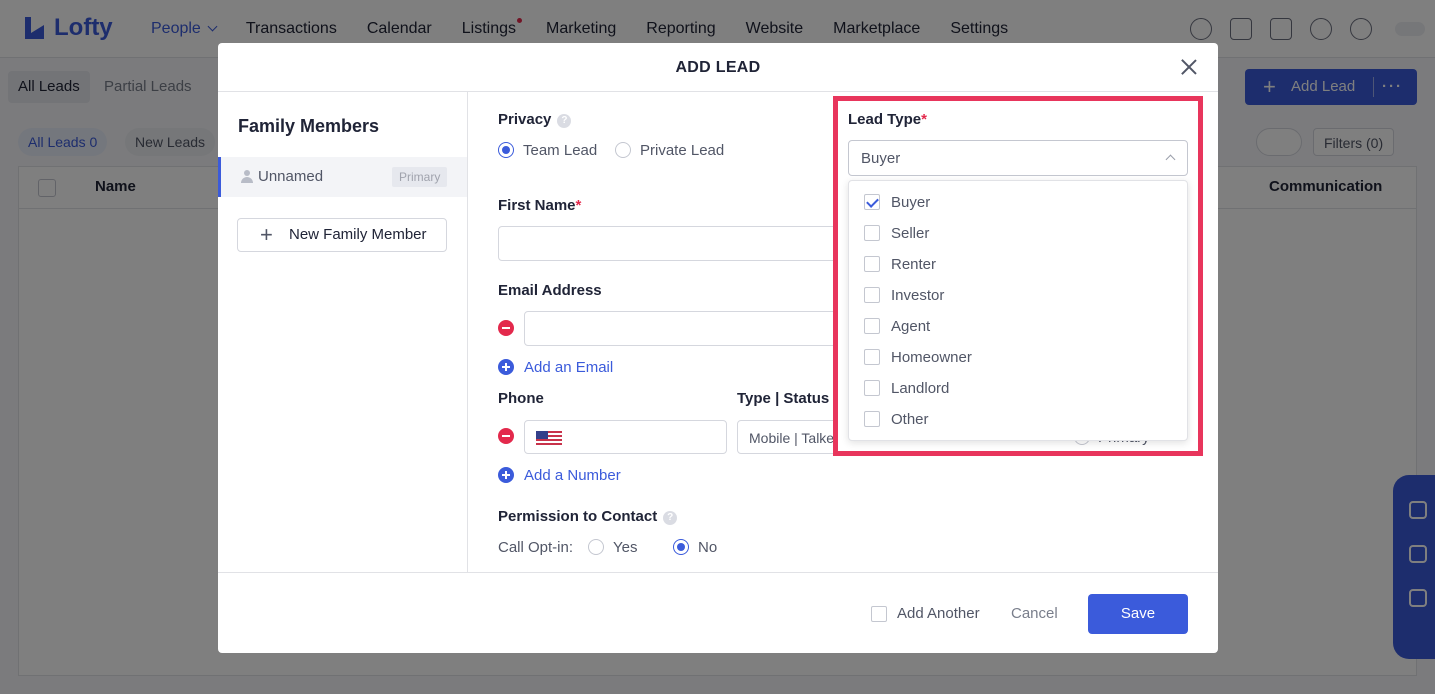  I want to click on modal-header: ADD LEAD, so click(718, 67).